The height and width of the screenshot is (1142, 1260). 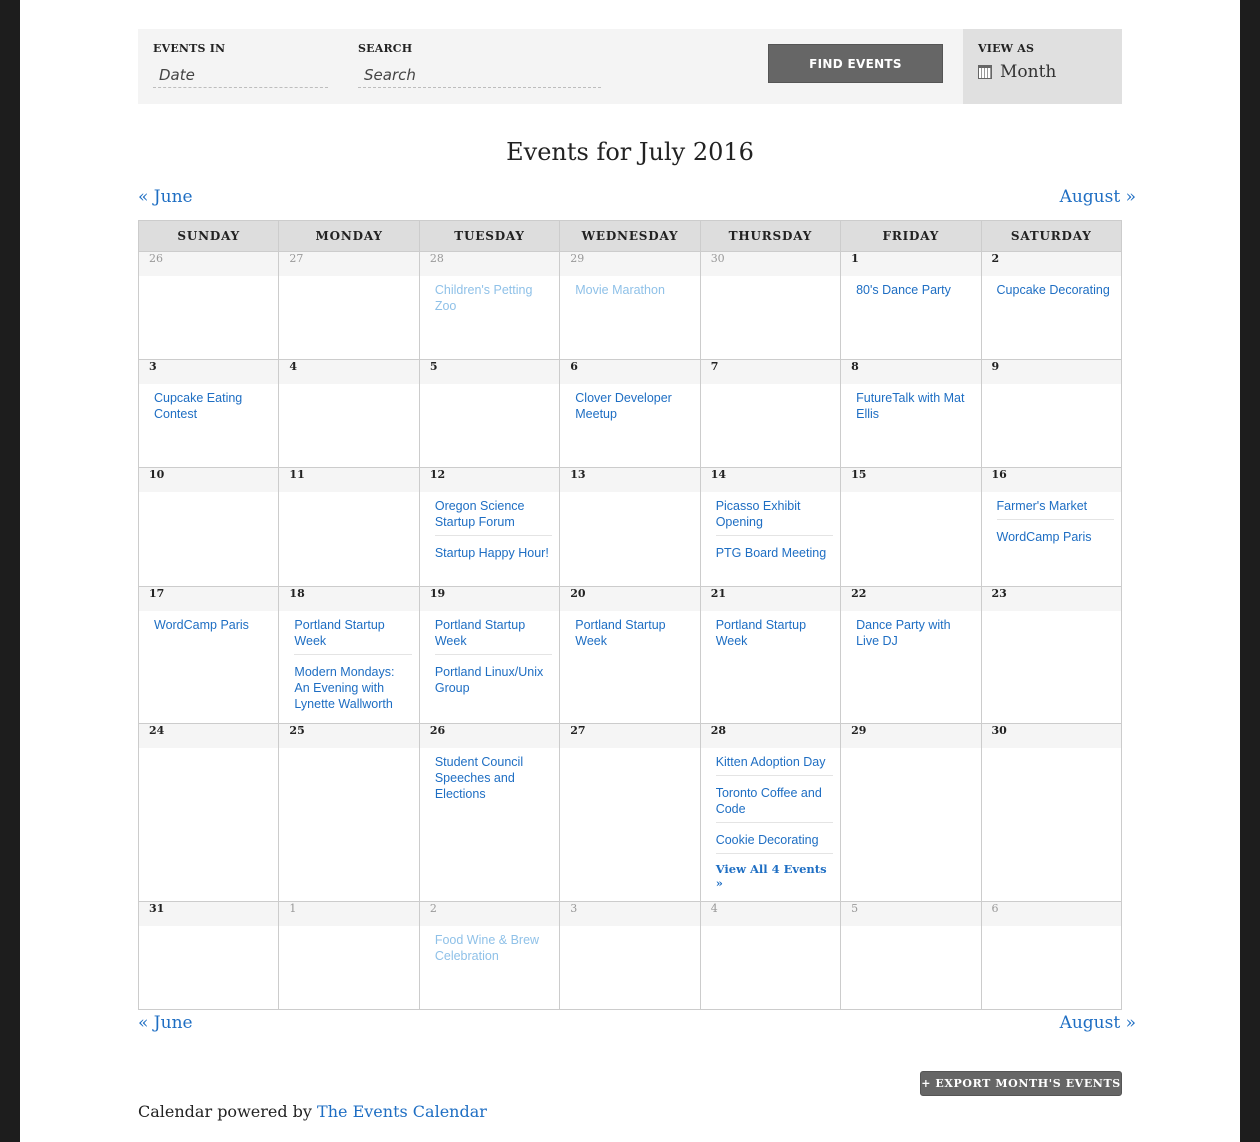 I want to click on day-events-list: Picasso Exhibit Opening PTG Board Meeting, so click(x=770, y=532).